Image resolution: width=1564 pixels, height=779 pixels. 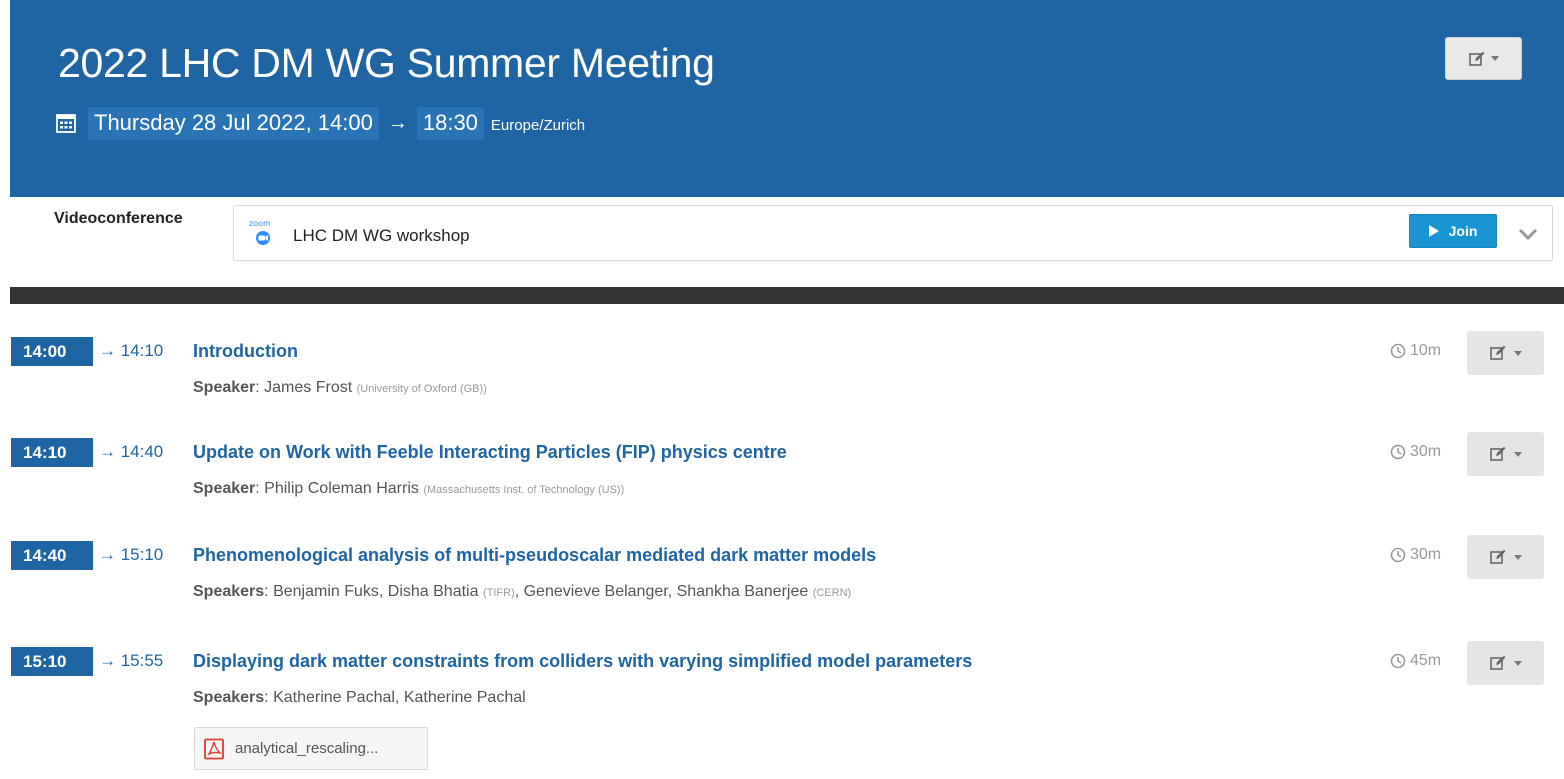 I want to click on calendar-icon, so click(x=66, y=123).